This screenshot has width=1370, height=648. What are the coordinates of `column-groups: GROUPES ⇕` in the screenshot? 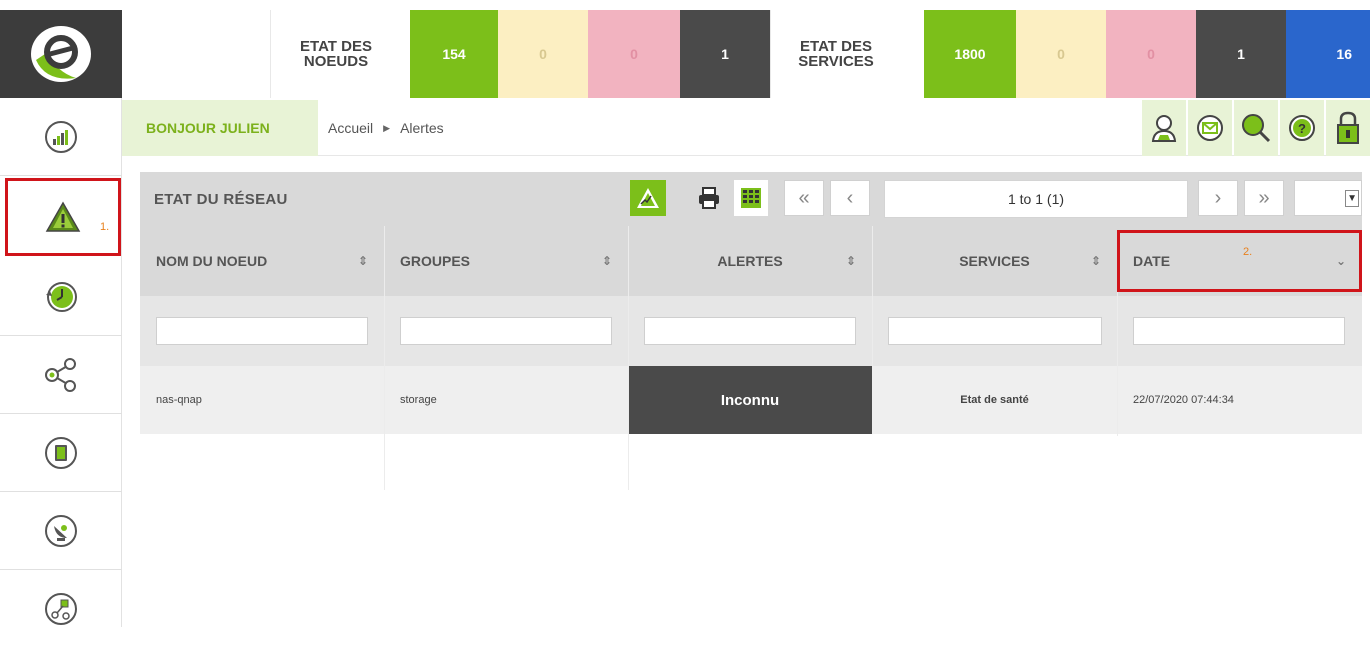 It's located at (506, 261).